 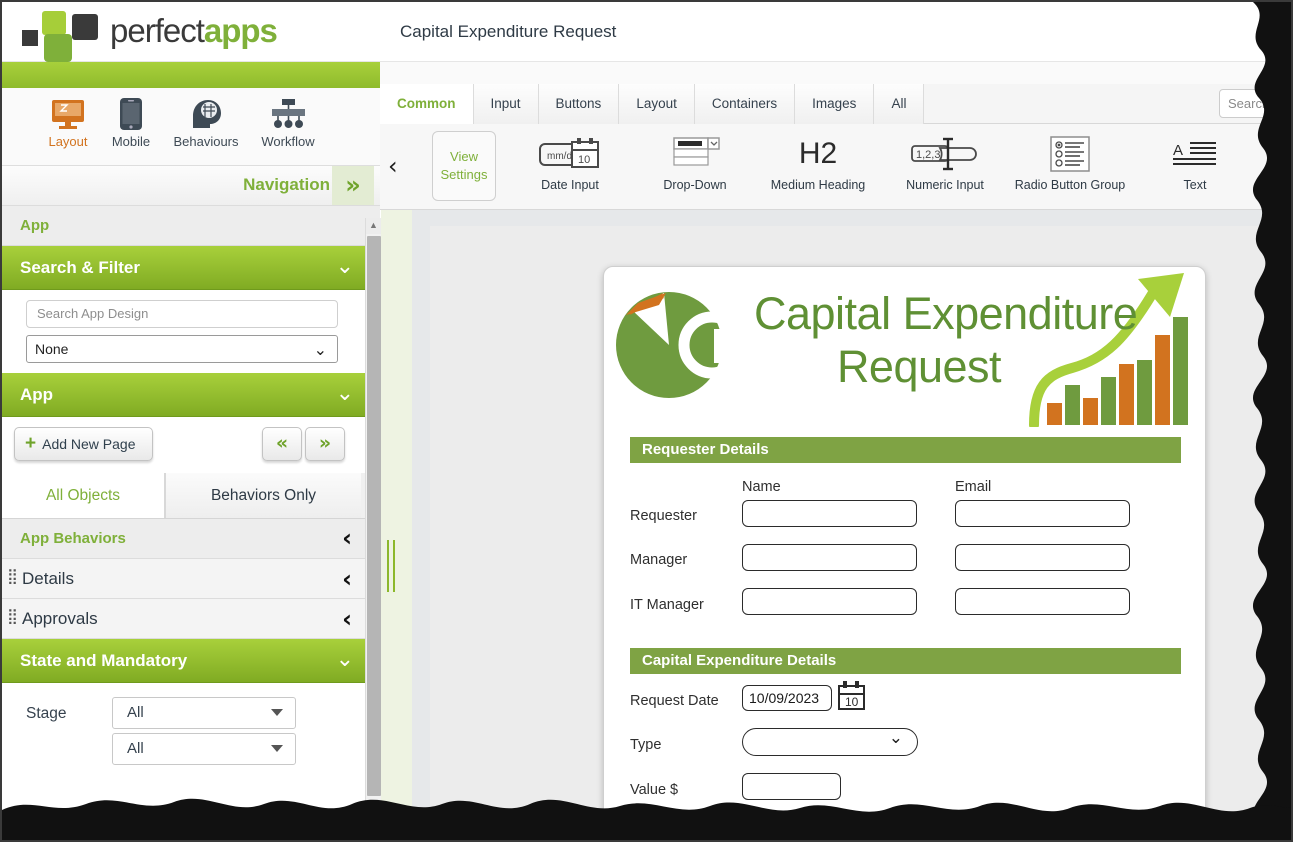 I want to click on view-settings-button: View Settings, so click(x=464, y=166).